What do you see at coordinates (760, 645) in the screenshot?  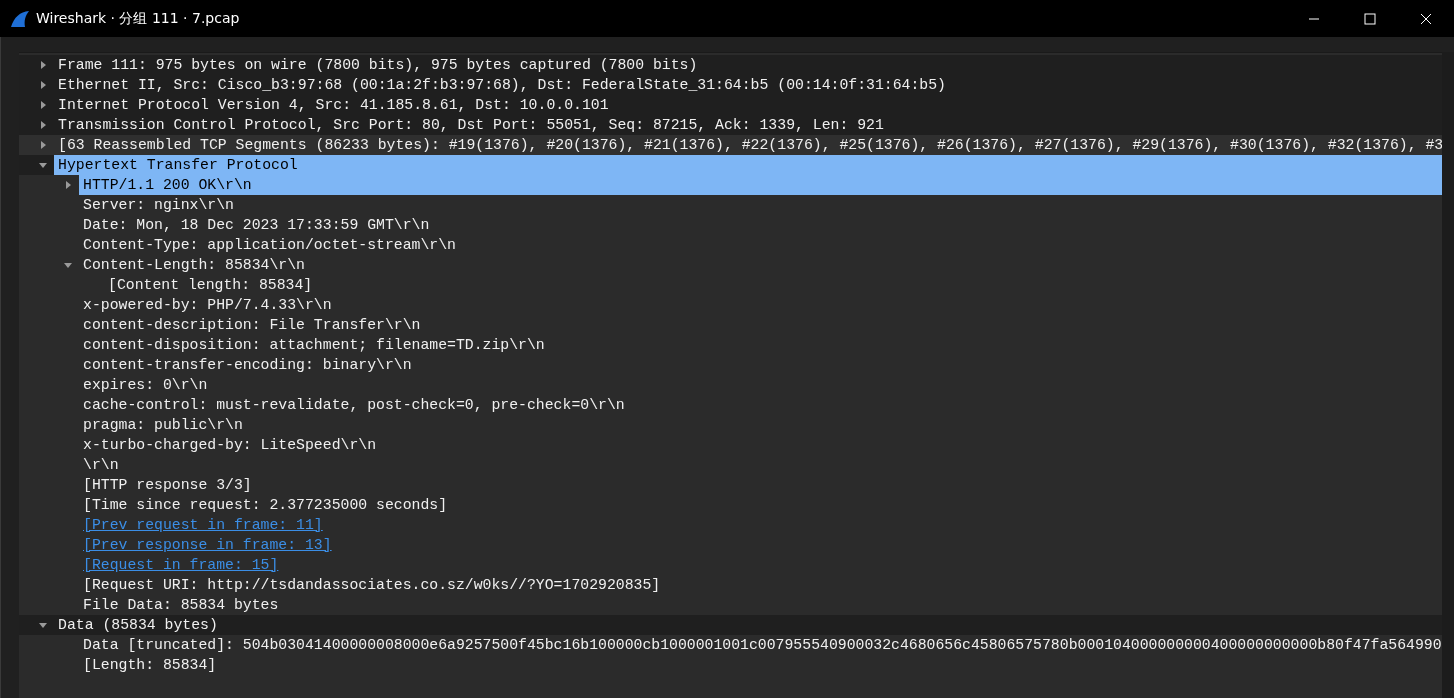 I see `tree-item: Data [truncated]: 504b03041400000008000e6a9257500f45bc16b100000cb1000001001c007955540900032c4680656c45806575780b000104000000000400000000000b80f47fa564990` at bounding box center [760, 645].